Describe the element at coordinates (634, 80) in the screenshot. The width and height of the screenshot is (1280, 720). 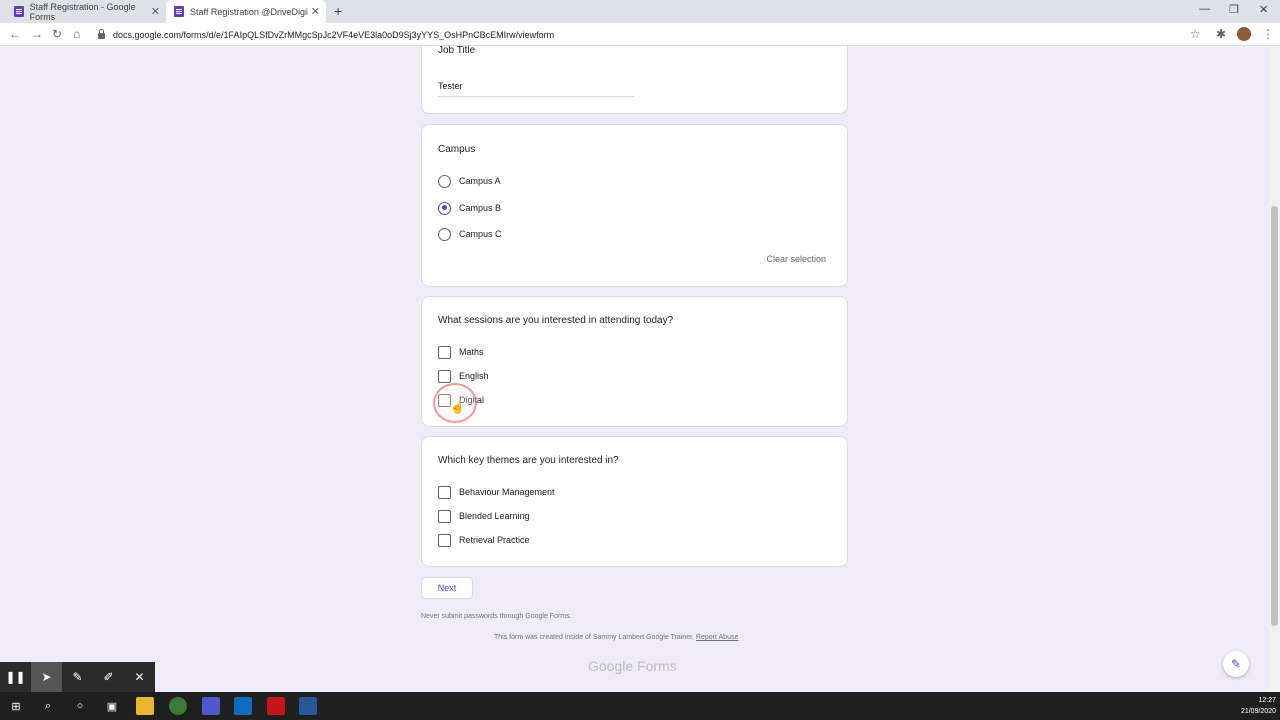
I see `job-title-card: Job Title Tester` at that location.